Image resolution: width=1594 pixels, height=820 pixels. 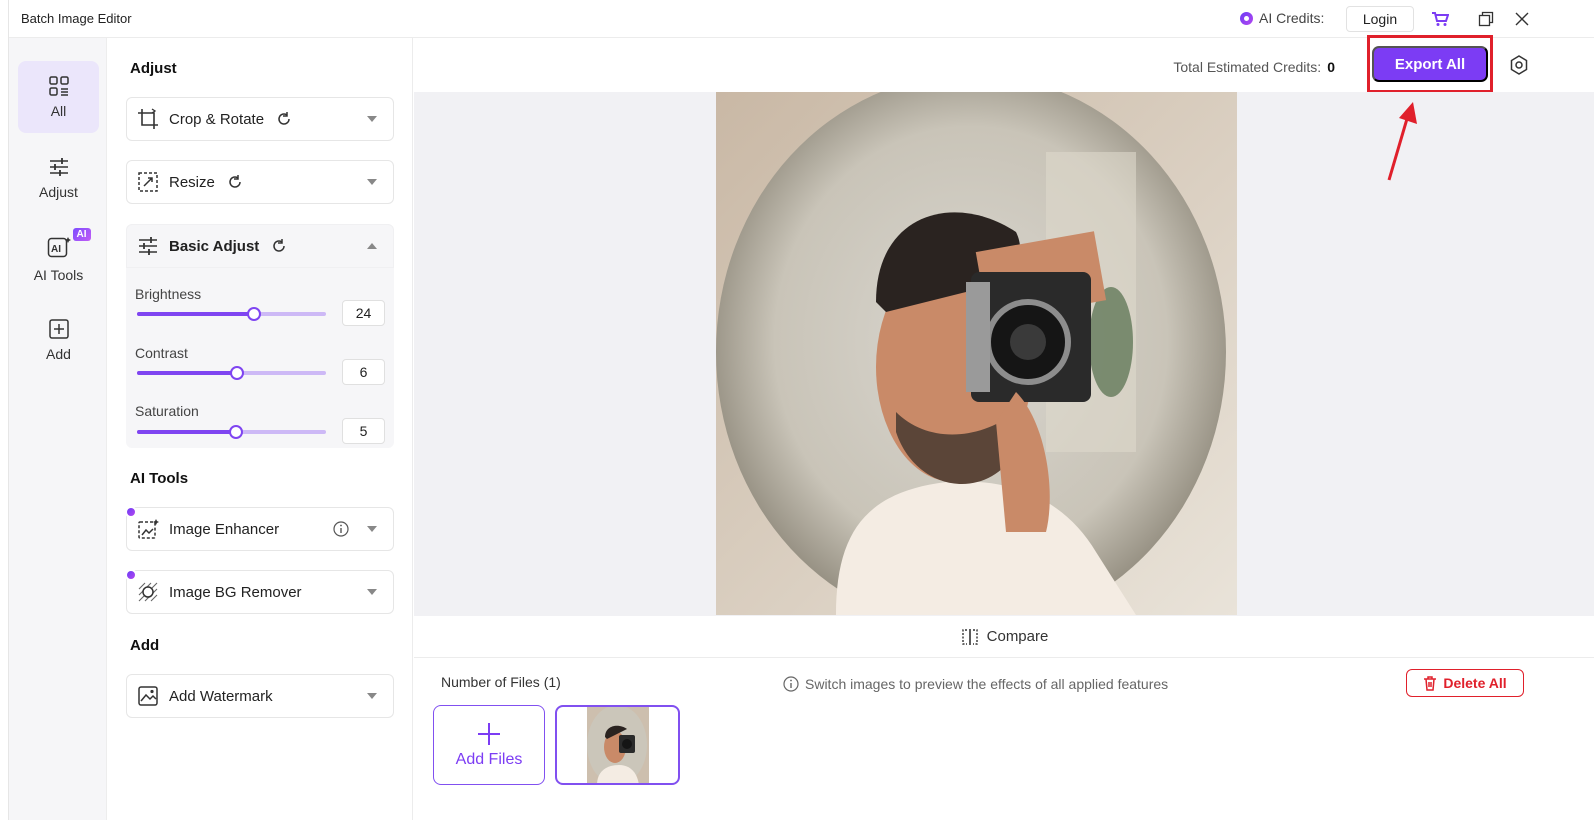 I want to click on file-thumbnail, so click(x=617, y=745).